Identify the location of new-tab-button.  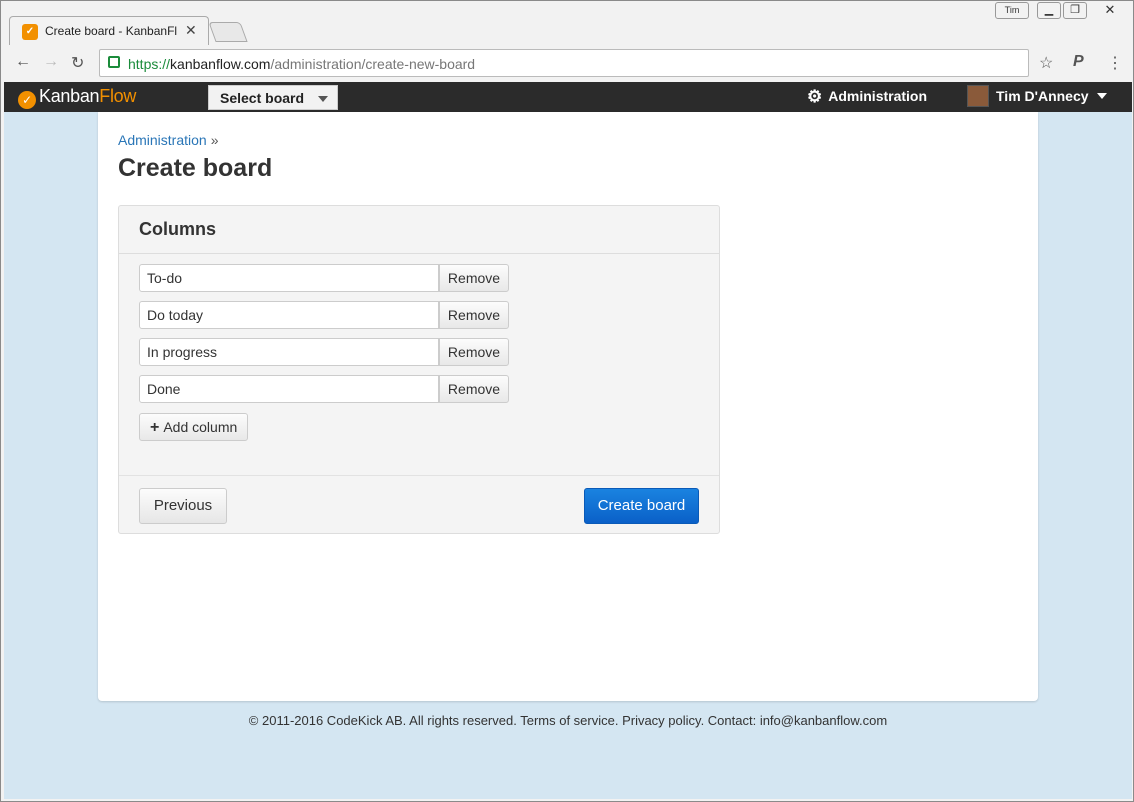
(228, 32).